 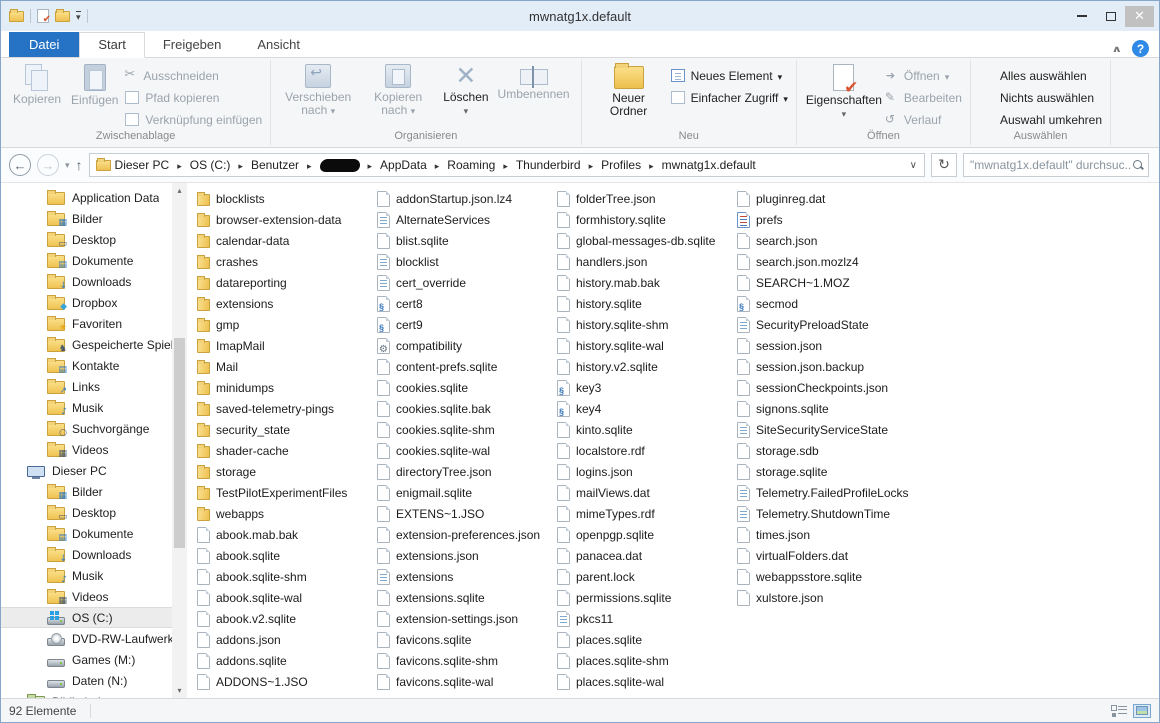 I want to click on file-item: cert_override, so click(x=465, y=282).